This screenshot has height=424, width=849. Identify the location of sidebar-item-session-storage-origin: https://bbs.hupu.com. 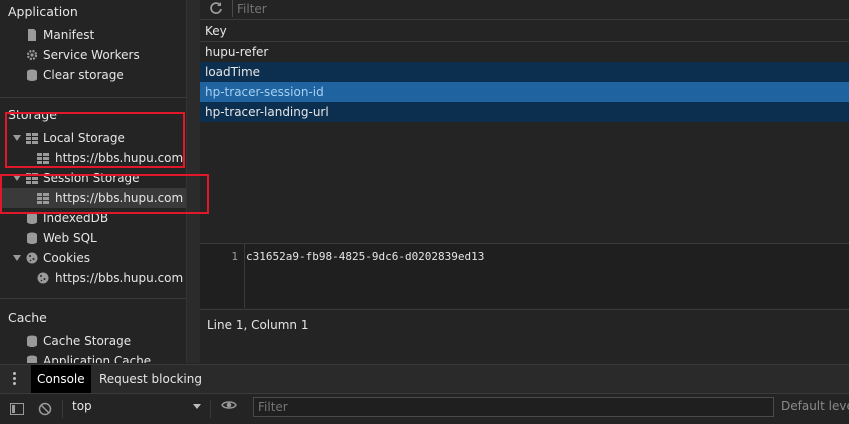
(93, 198).